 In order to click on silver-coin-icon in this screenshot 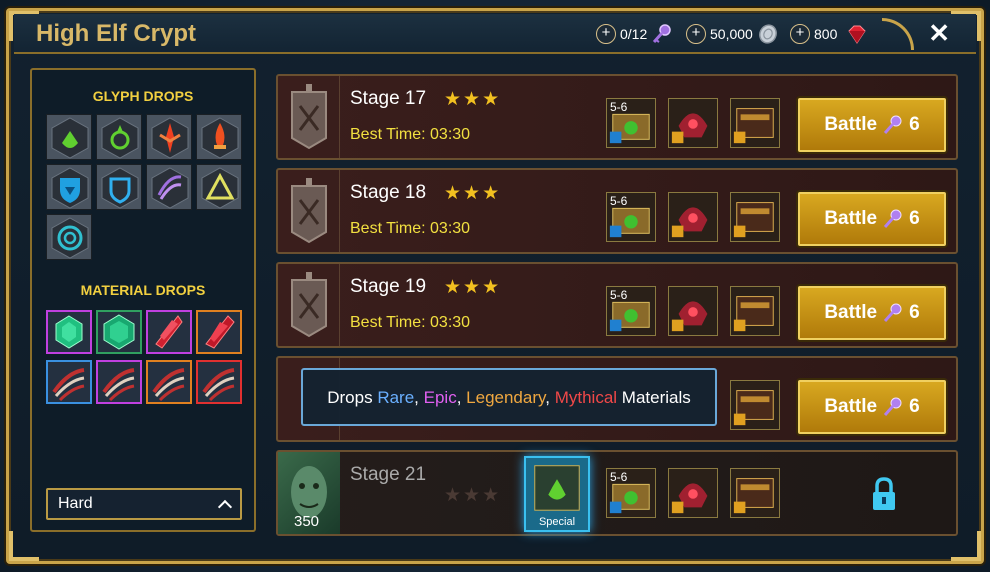, I will do `click(767, 34)`.